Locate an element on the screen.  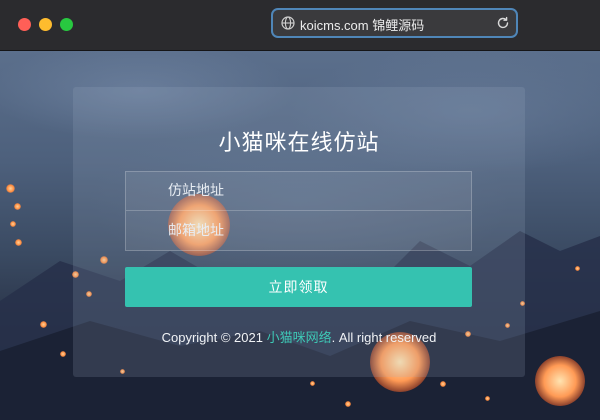
email-input is located at coordinates (298, 230).